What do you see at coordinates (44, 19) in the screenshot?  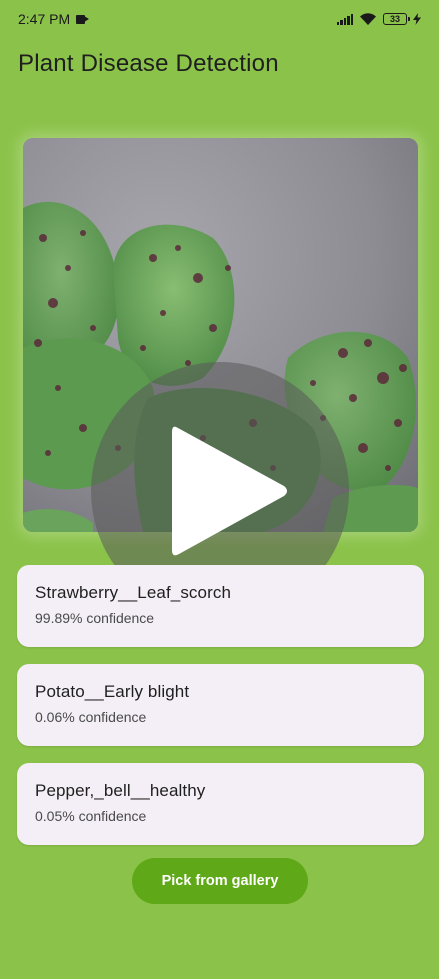 I see `status-time: 2:47 PM` at bounding box center [44, 19].